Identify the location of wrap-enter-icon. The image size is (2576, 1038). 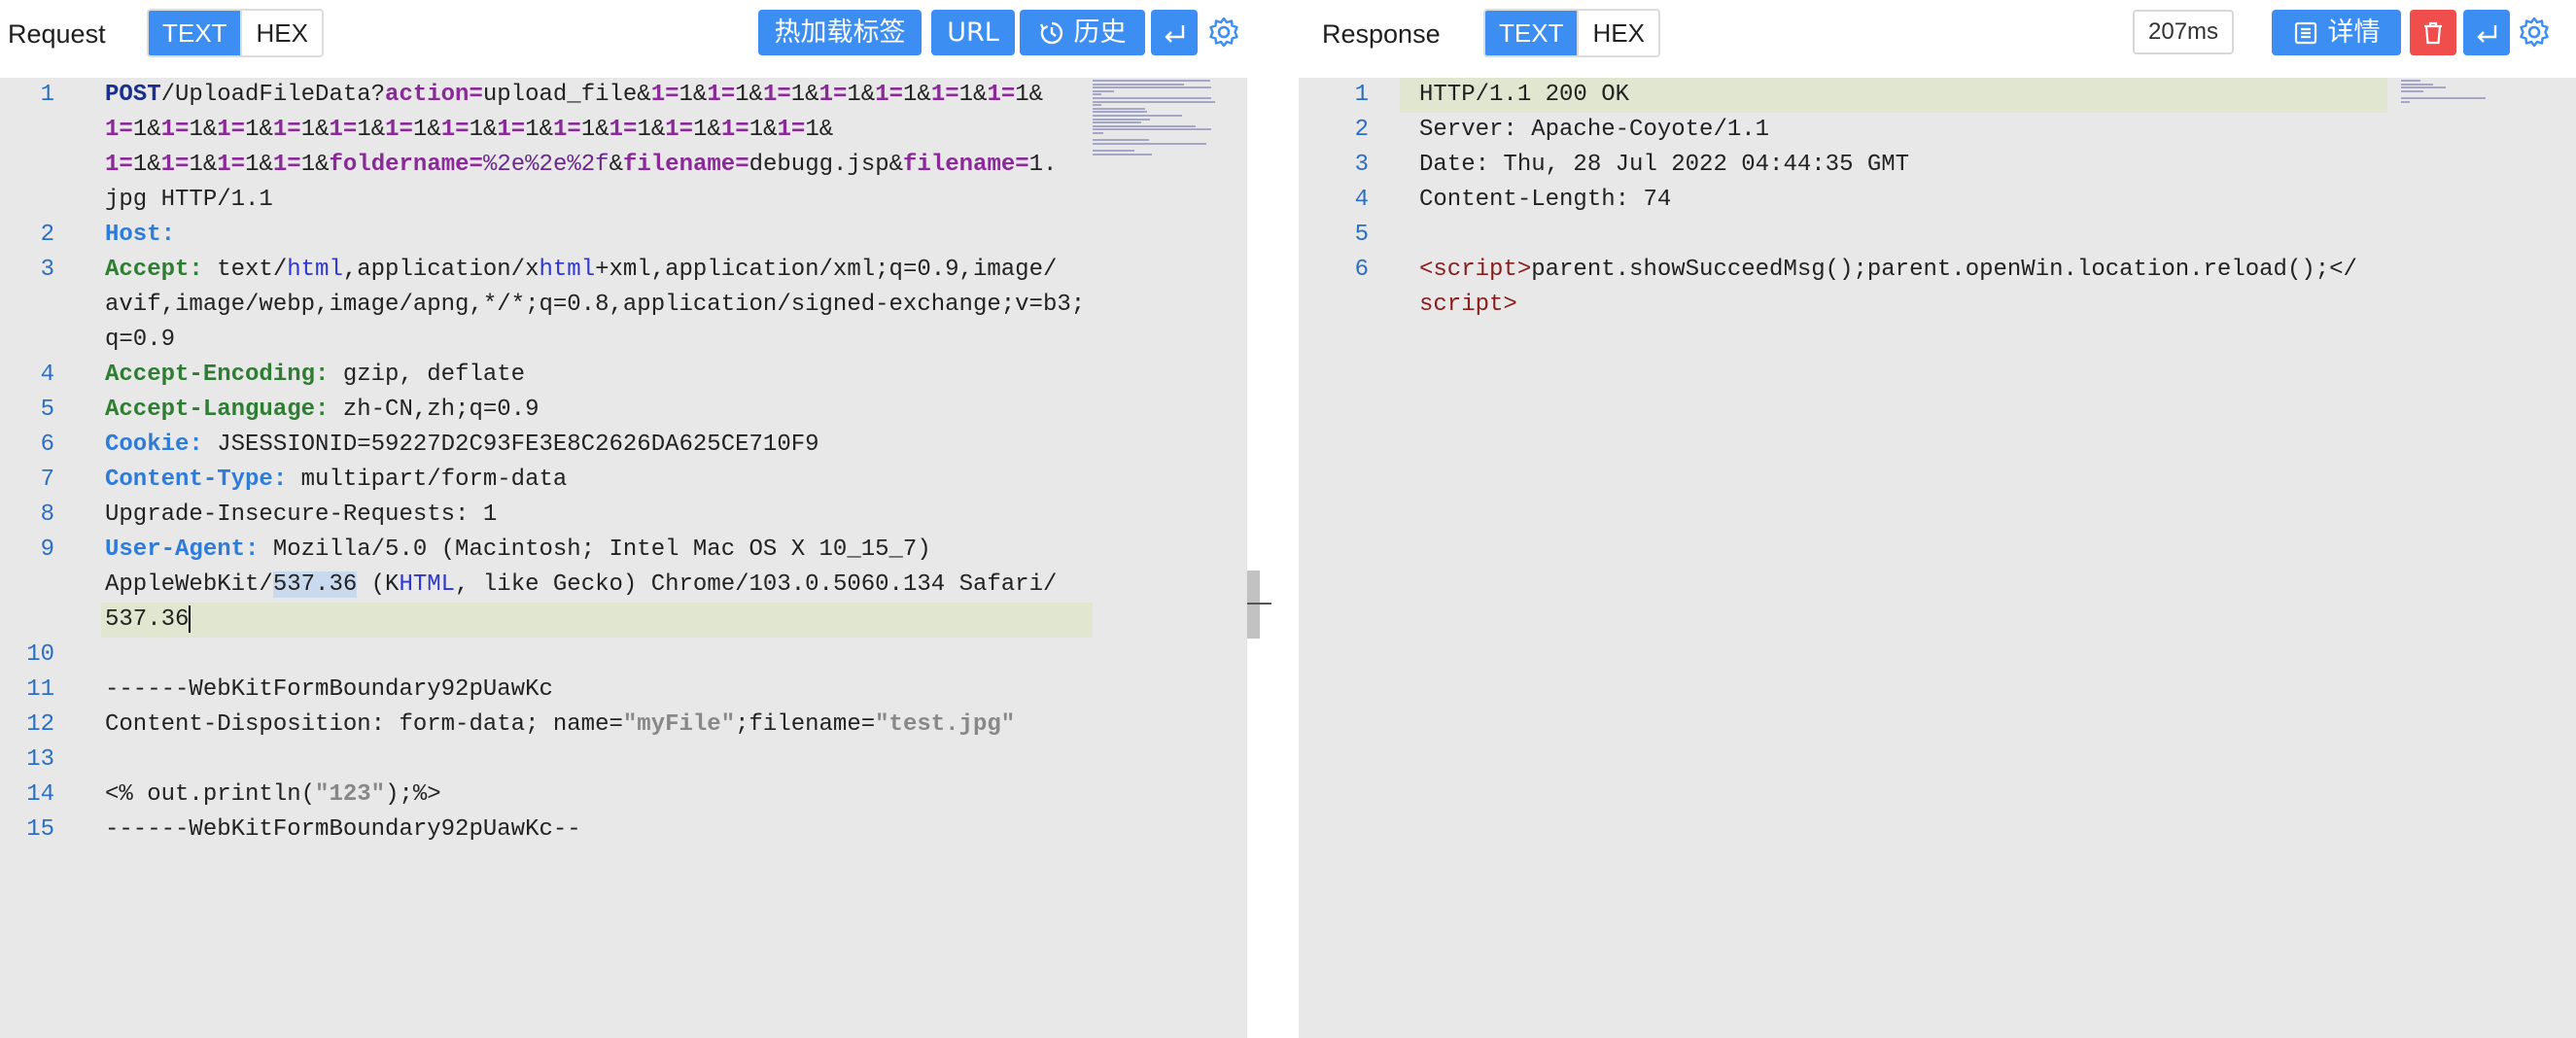
(2487, 34).